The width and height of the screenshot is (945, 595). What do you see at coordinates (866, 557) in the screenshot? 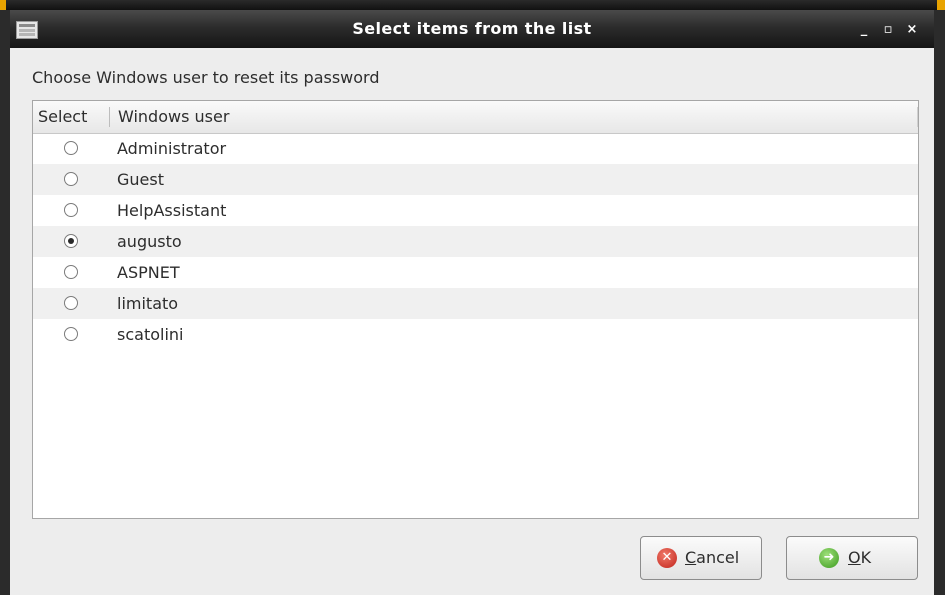
I see `ok-label-rest: K` at bounding box center [866, 557].